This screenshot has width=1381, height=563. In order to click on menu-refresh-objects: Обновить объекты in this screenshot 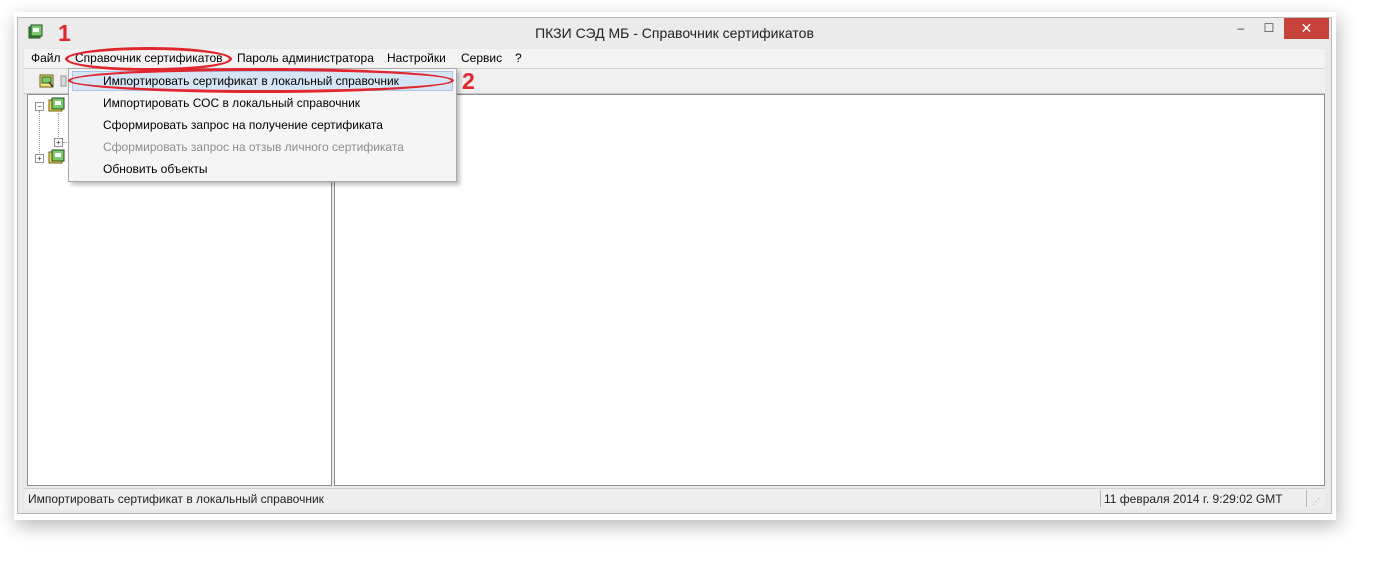, I will do `click(155, 169)`.